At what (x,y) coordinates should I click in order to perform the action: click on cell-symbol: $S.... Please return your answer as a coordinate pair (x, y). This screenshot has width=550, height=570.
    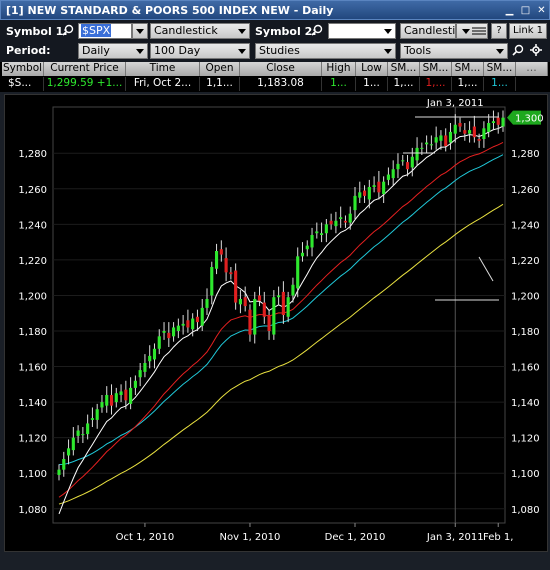
    Looking at the image, I should click on (23, 84).